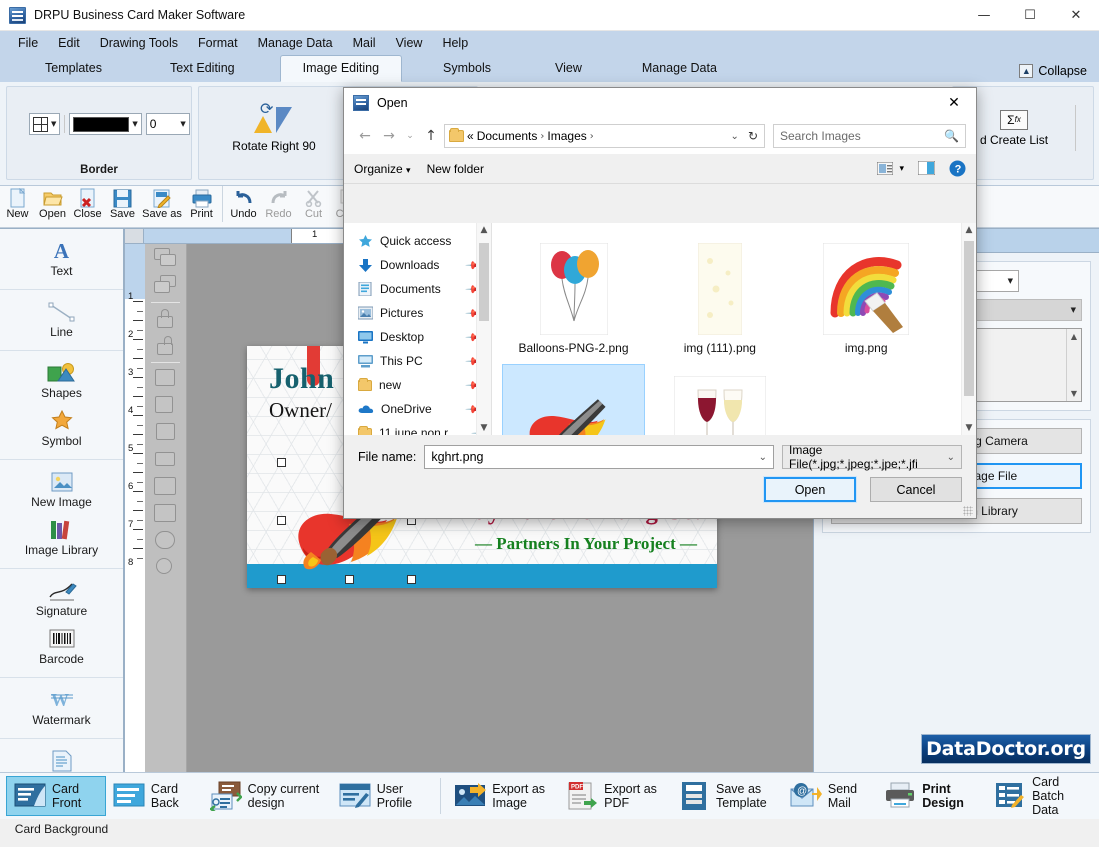  What do you see at coordinates (61, 490) in the screenshot?
I see `tool-new-image: New Image` at bounding box center [61, 490].